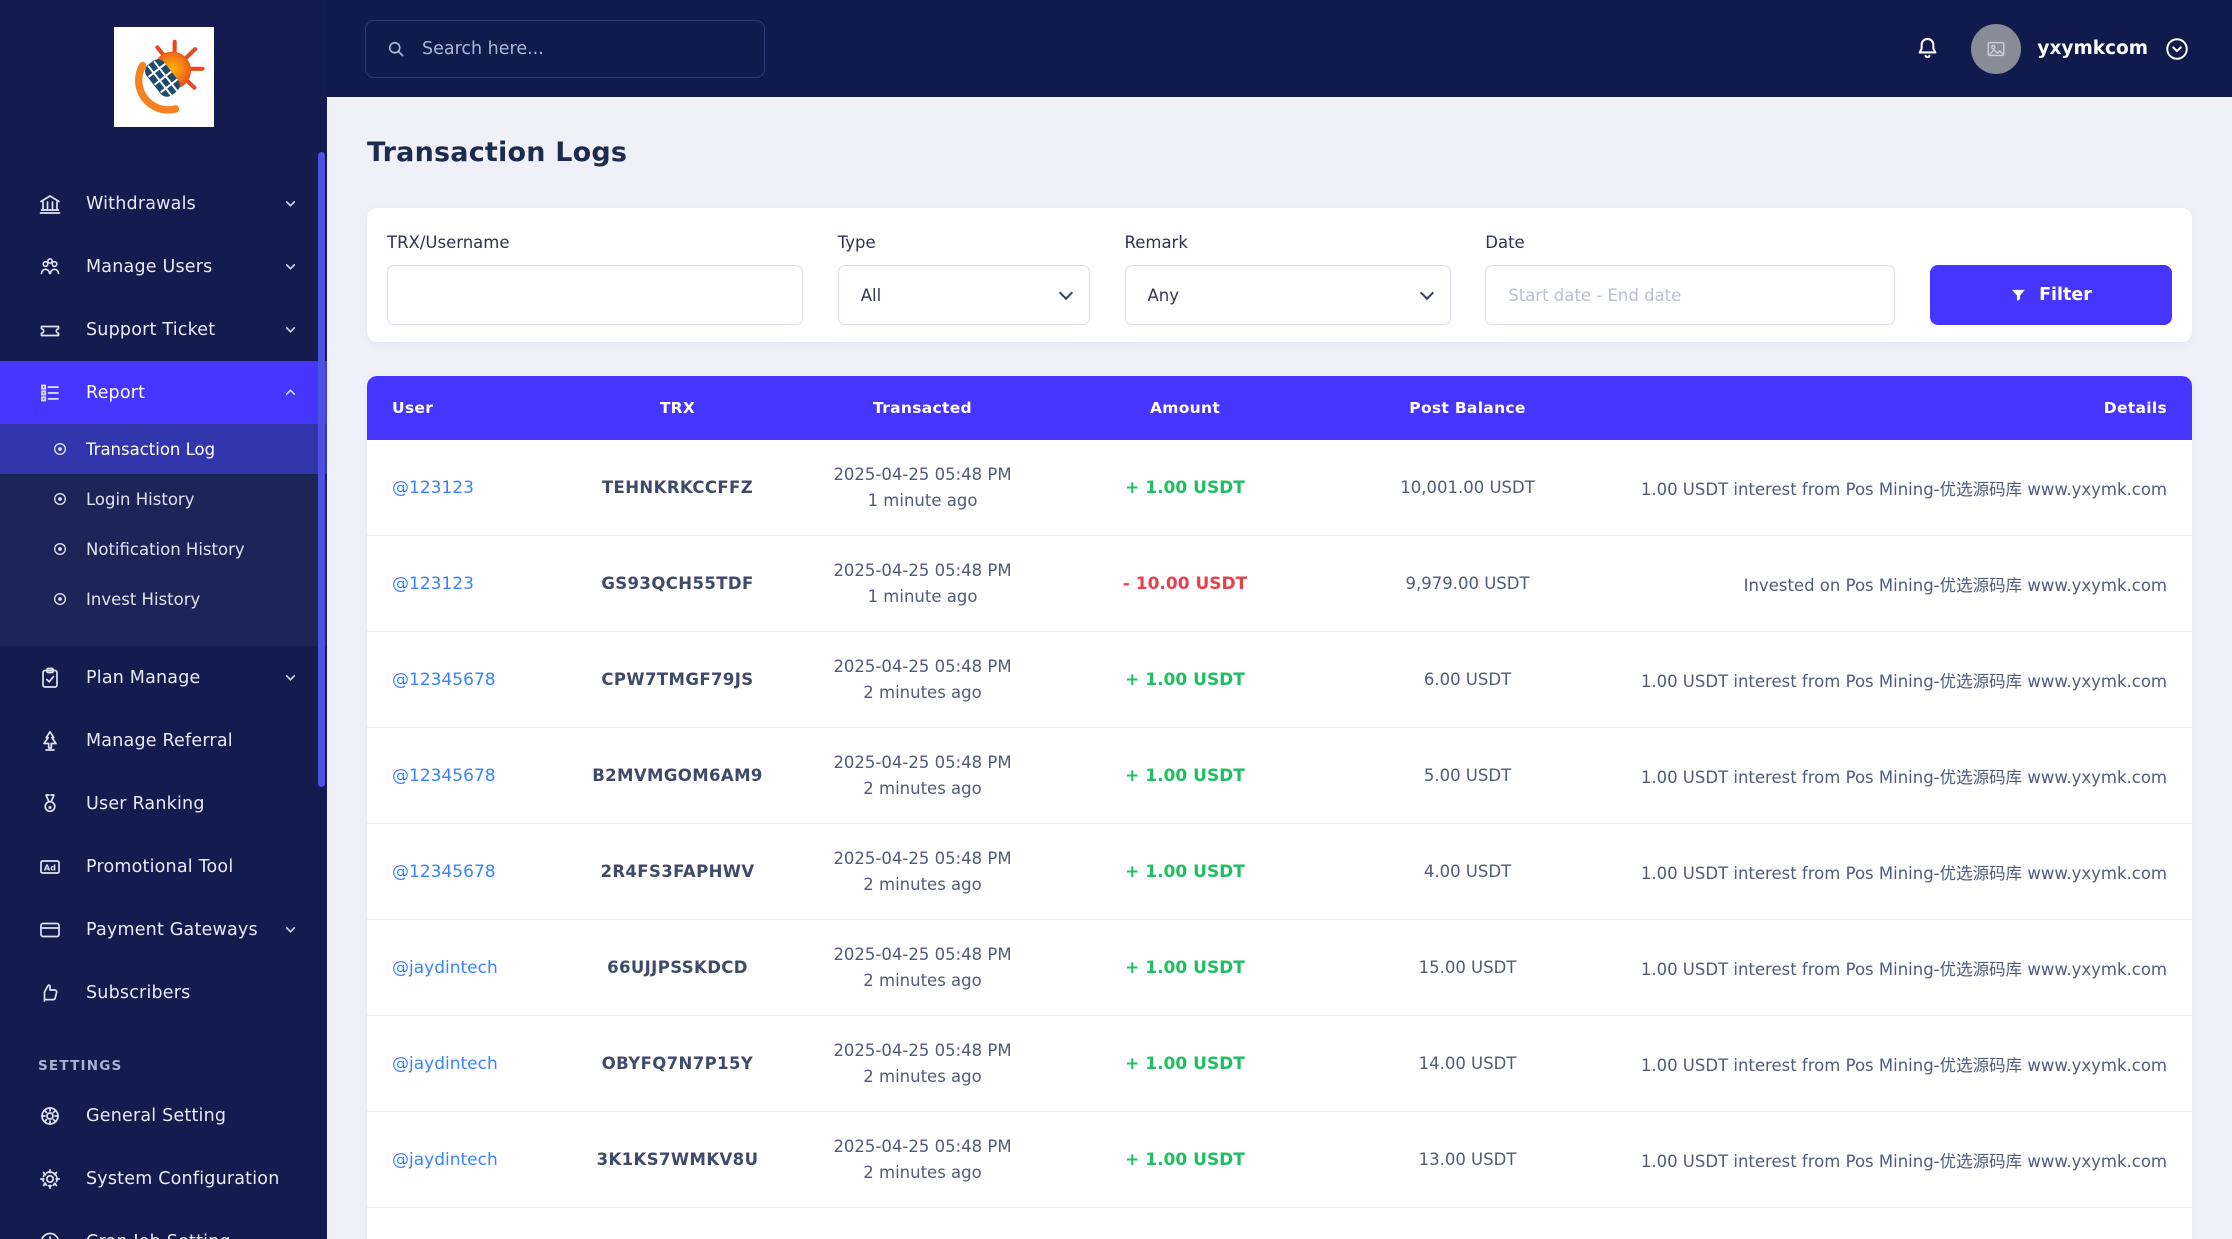 The height and width of the screenshot is (1239, 2232). What do you see at coordinates (1996, 48) in the screenshot?
I see `avatar` at bounding box center [1996, 48].